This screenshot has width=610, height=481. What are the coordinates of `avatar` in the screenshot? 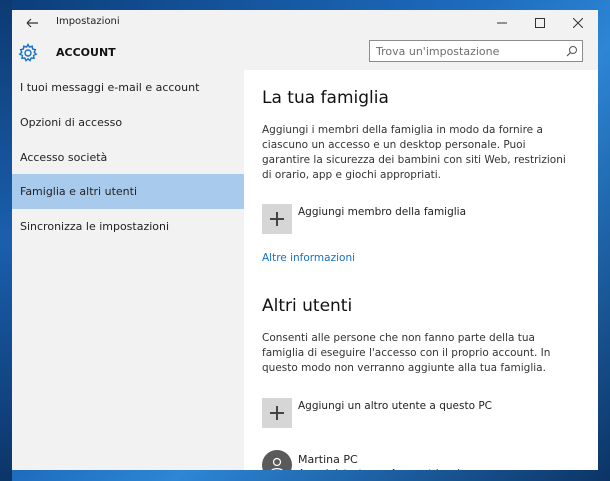 It's located at (277, 460).